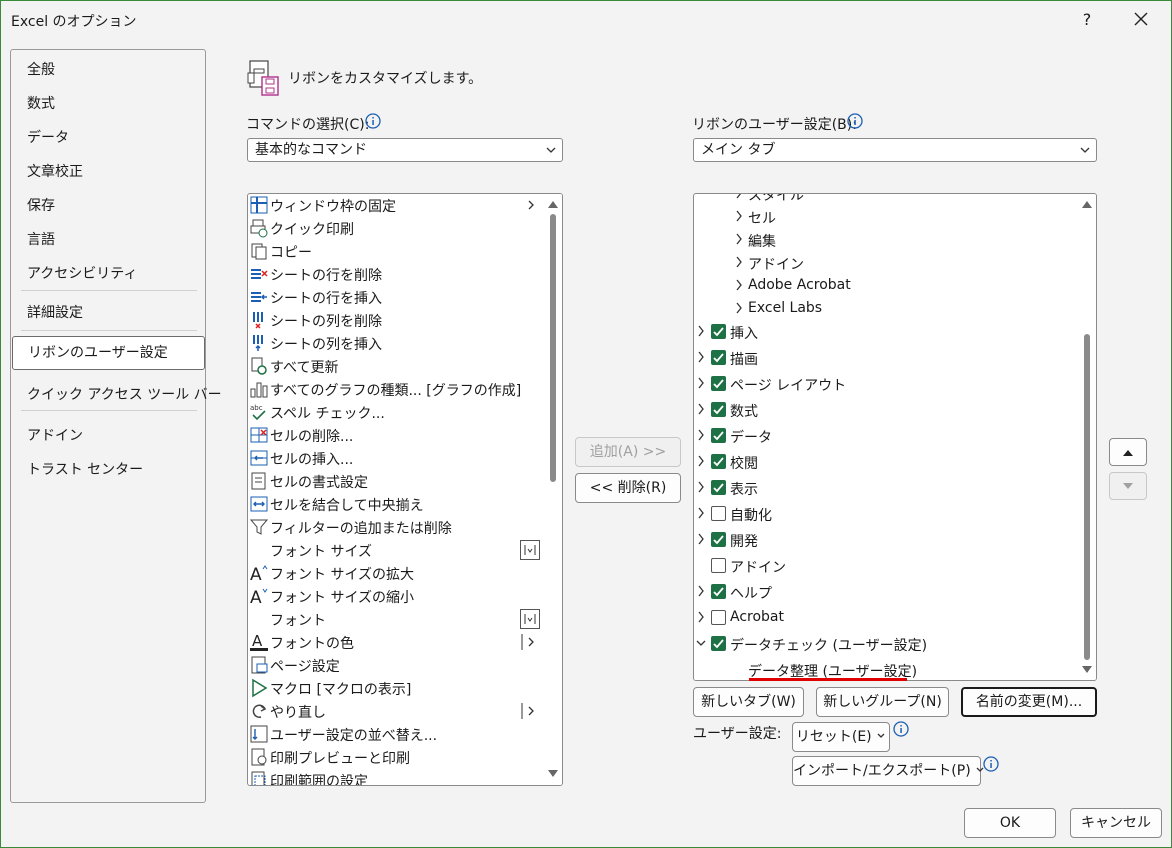  What do you see at coordinates (396, 366) in the screenshot?
I see `command-item: すべて更新` at bounding box center [396, 366].